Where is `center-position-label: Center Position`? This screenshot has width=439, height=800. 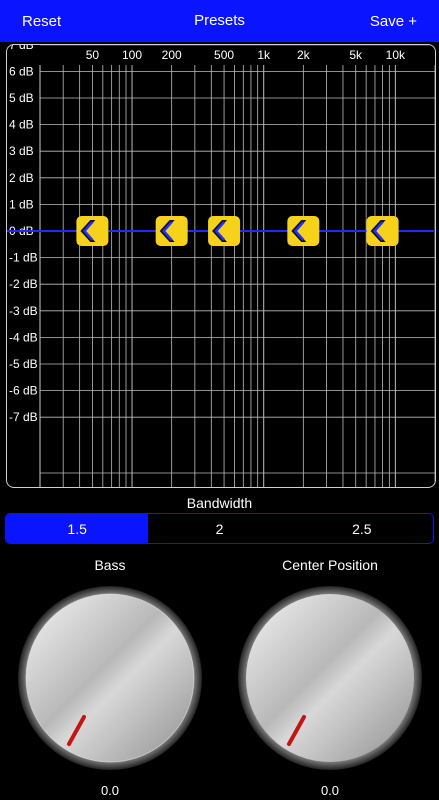 center-position-label: Center Position is located at coordinates (330, 565).